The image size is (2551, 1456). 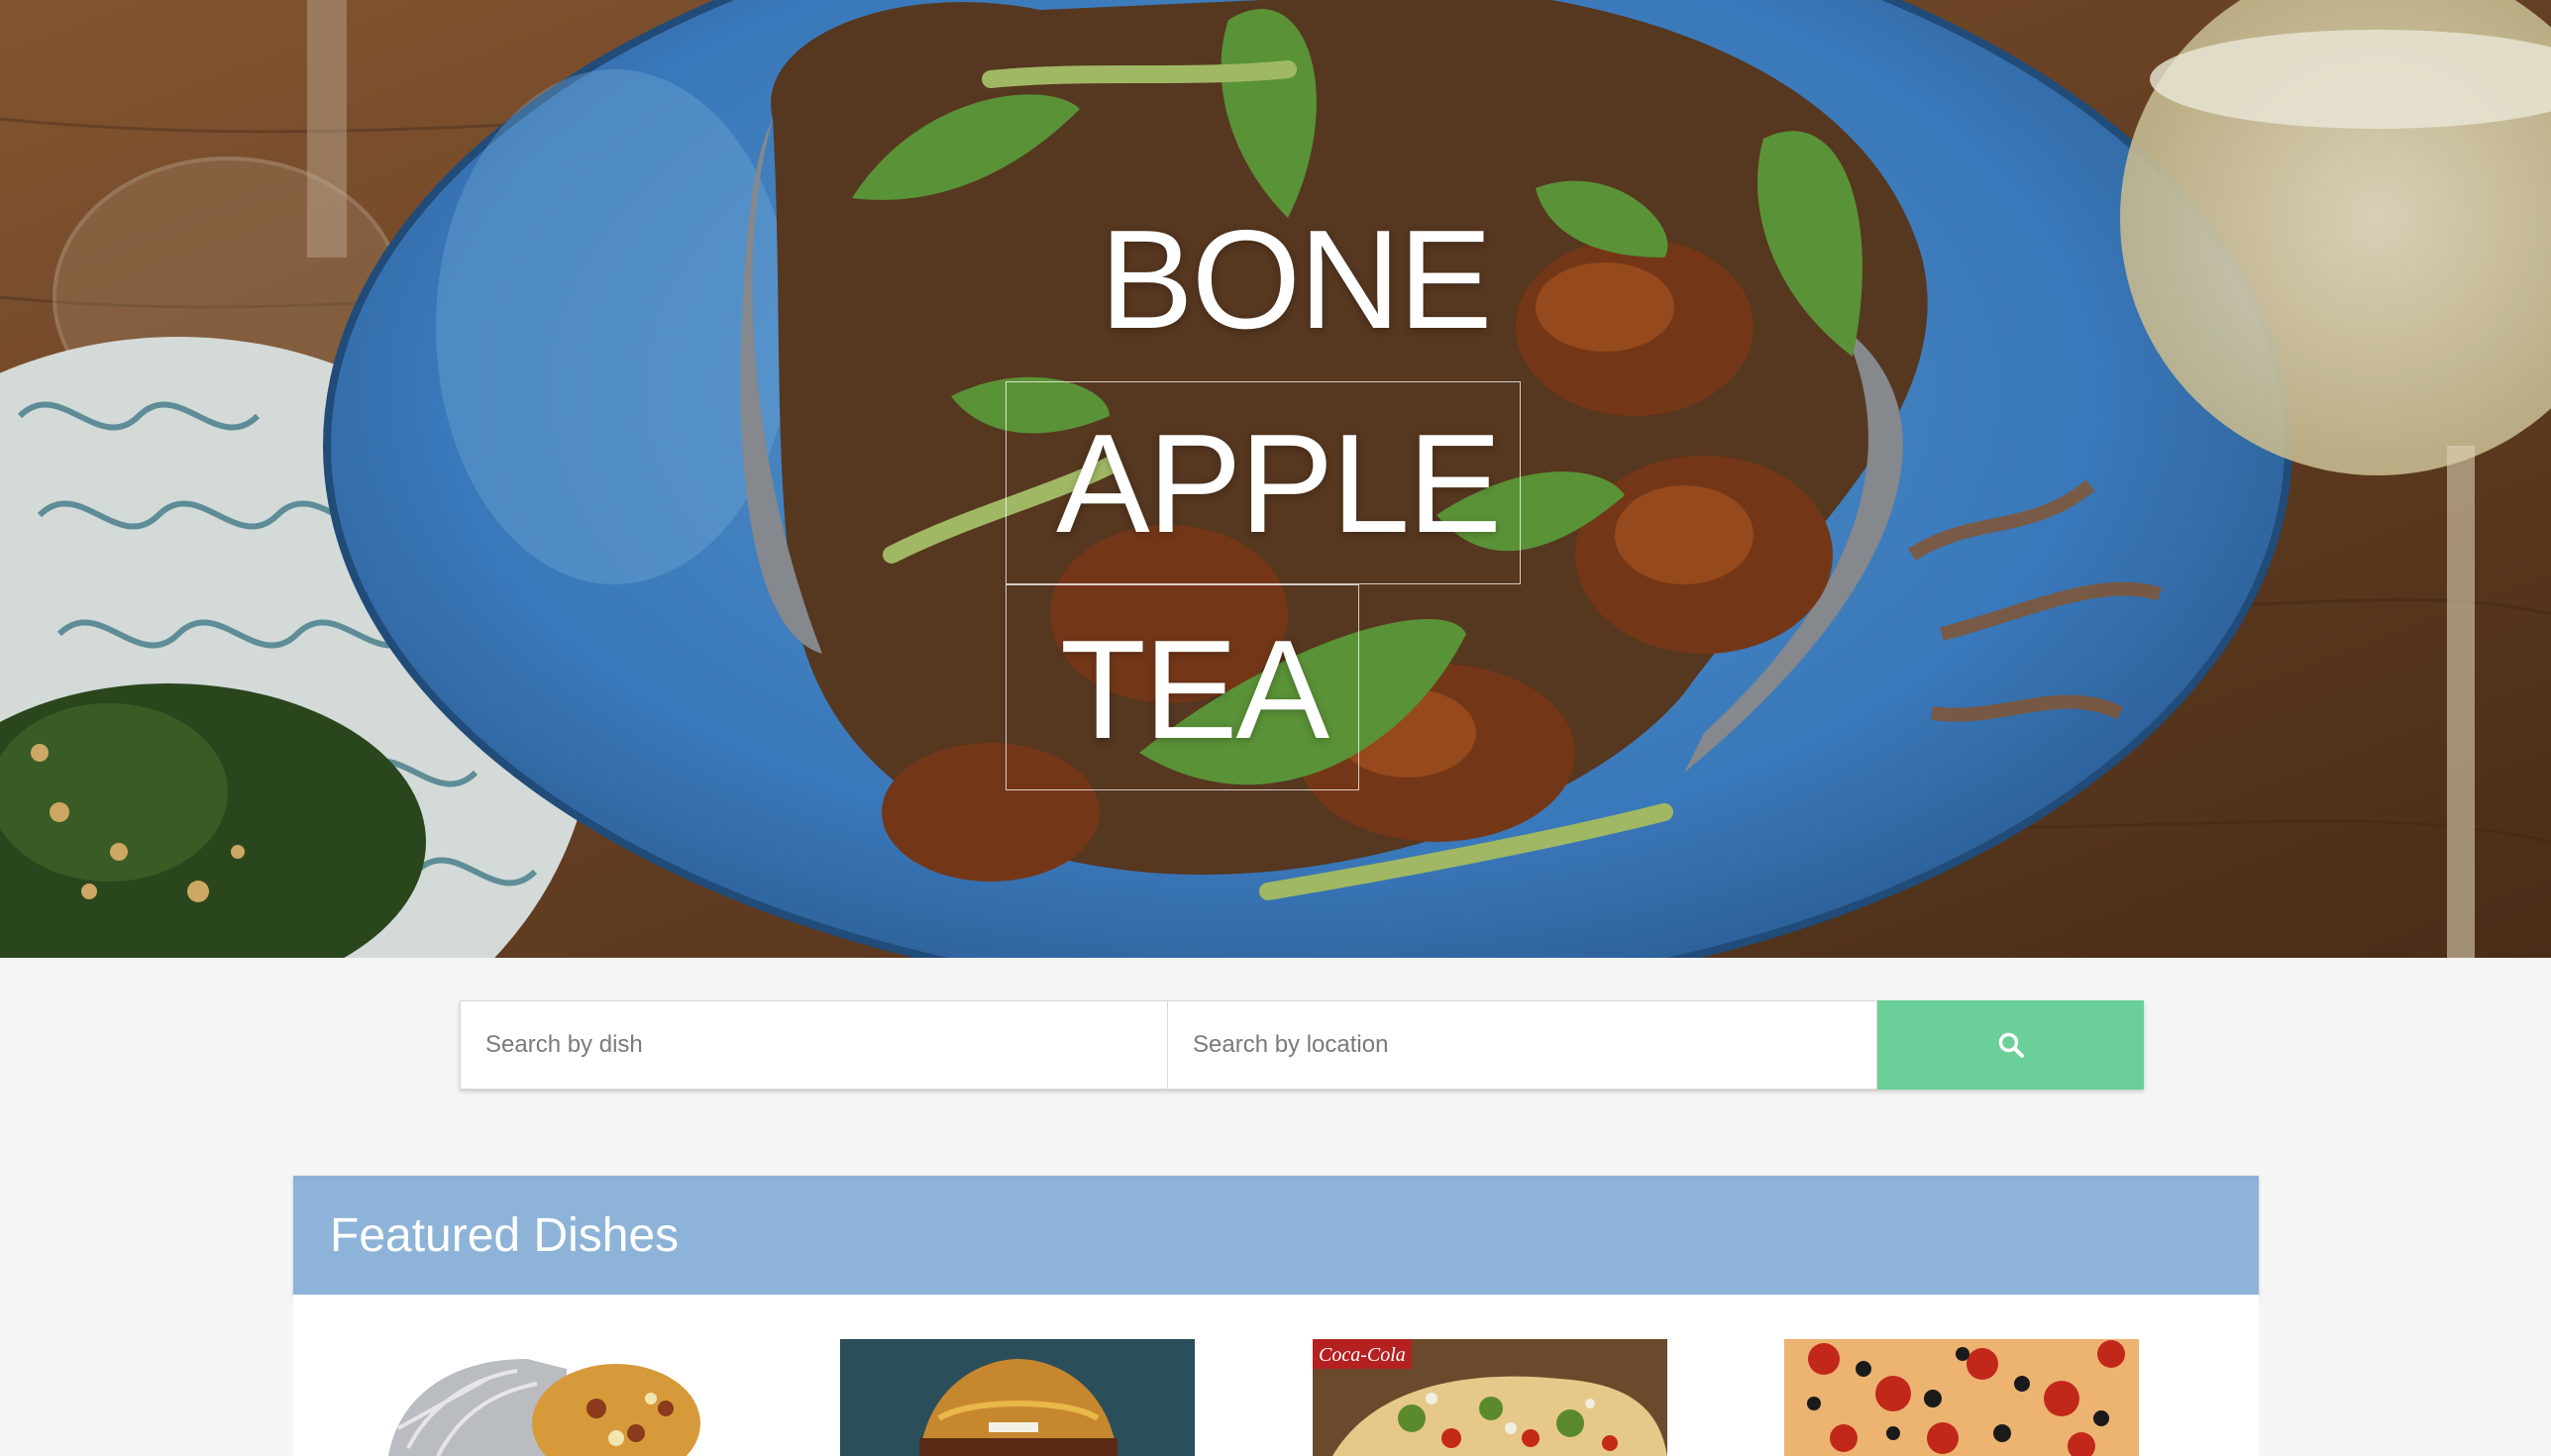 I want to click on featured-dishes-header: Featured Dishes, so click(x=1276, y=1235).